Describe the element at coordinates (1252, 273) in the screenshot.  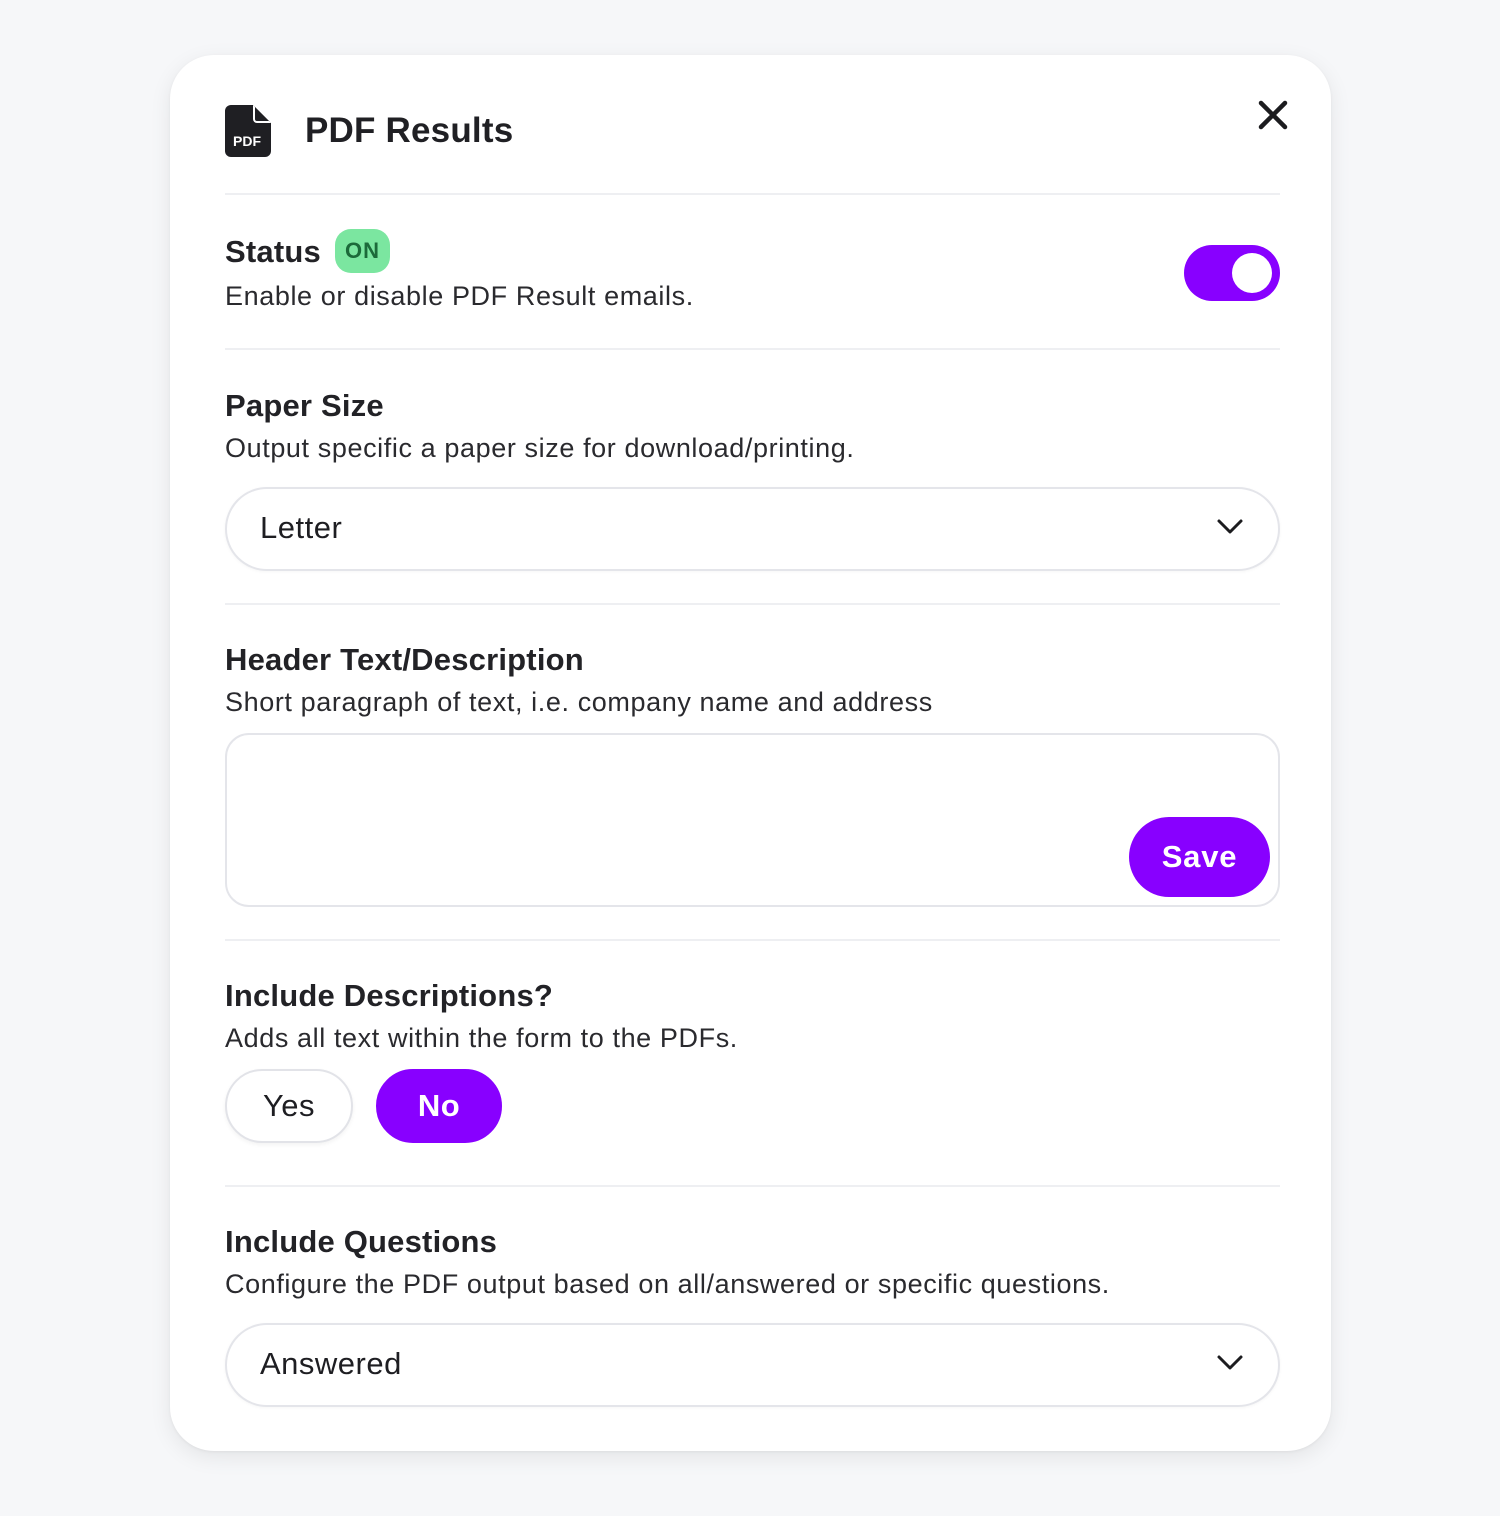
I see `toggle-knob` at that location.